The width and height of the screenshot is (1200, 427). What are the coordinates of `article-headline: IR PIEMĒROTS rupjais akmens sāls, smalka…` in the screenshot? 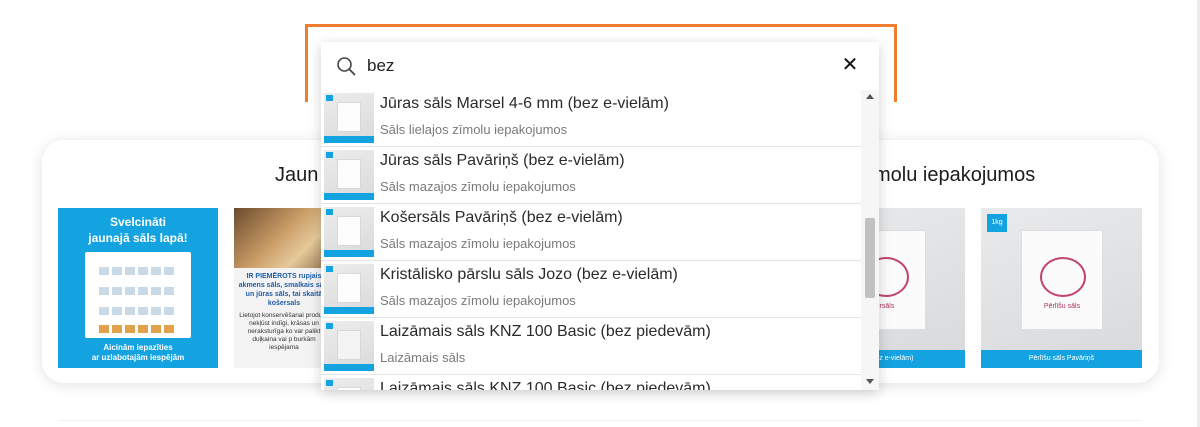 It's located at (284, 290).